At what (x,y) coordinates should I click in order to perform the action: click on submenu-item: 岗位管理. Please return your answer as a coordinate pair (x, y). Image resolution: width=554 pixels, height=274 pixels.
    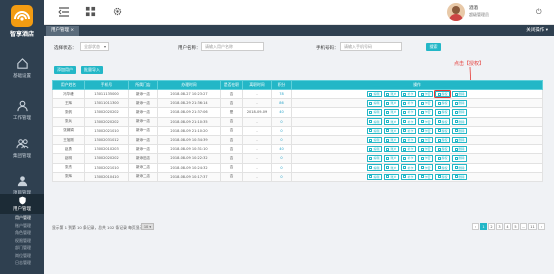
    Looking at the image, I should click on (22, 256).